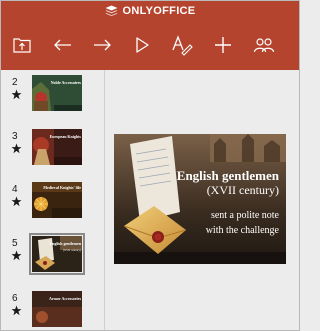 The width and height of the screenshot is (320, 331). I want to click on brand: ONLYOFFICE, so click(150, 11).